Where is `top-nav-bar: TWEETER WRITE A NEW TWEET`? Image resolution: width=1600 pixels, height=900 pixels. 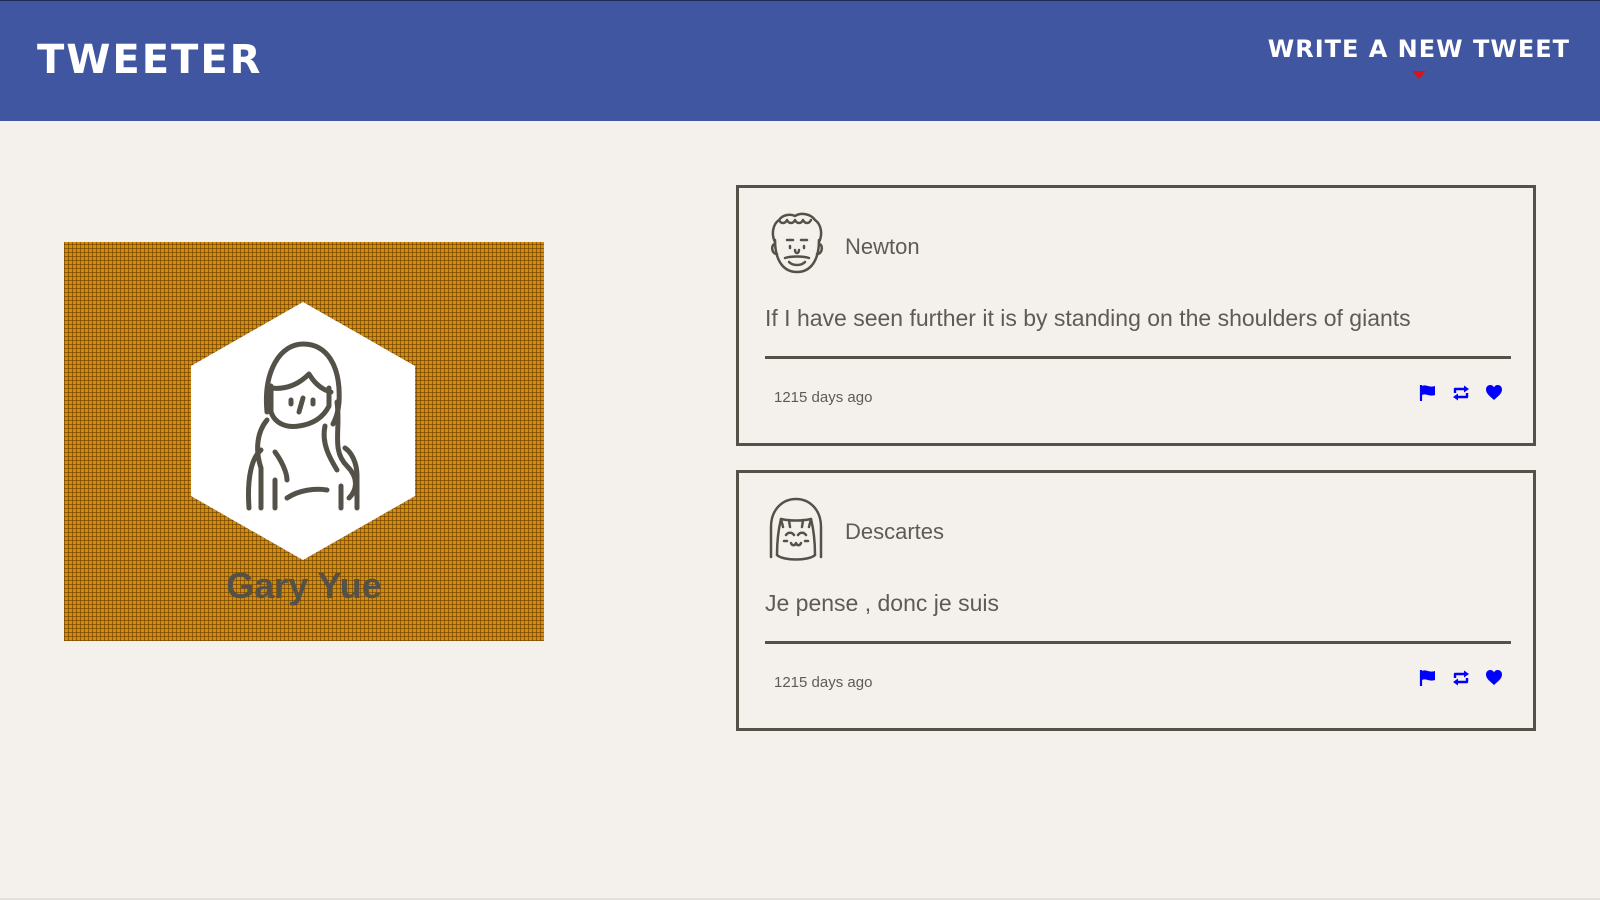
top-nav-bar: TWEETER WRITE A NEW TWEET is located at coordinates (800, 60).